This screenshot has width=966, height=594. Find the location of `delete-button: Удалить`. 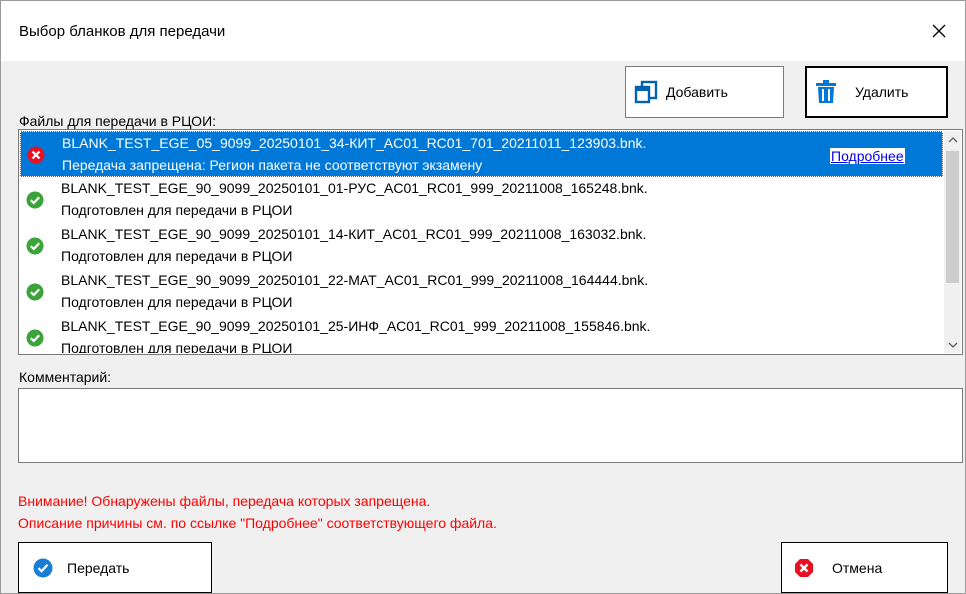

delete-button: Удалить is located at coordinates (876, 92).